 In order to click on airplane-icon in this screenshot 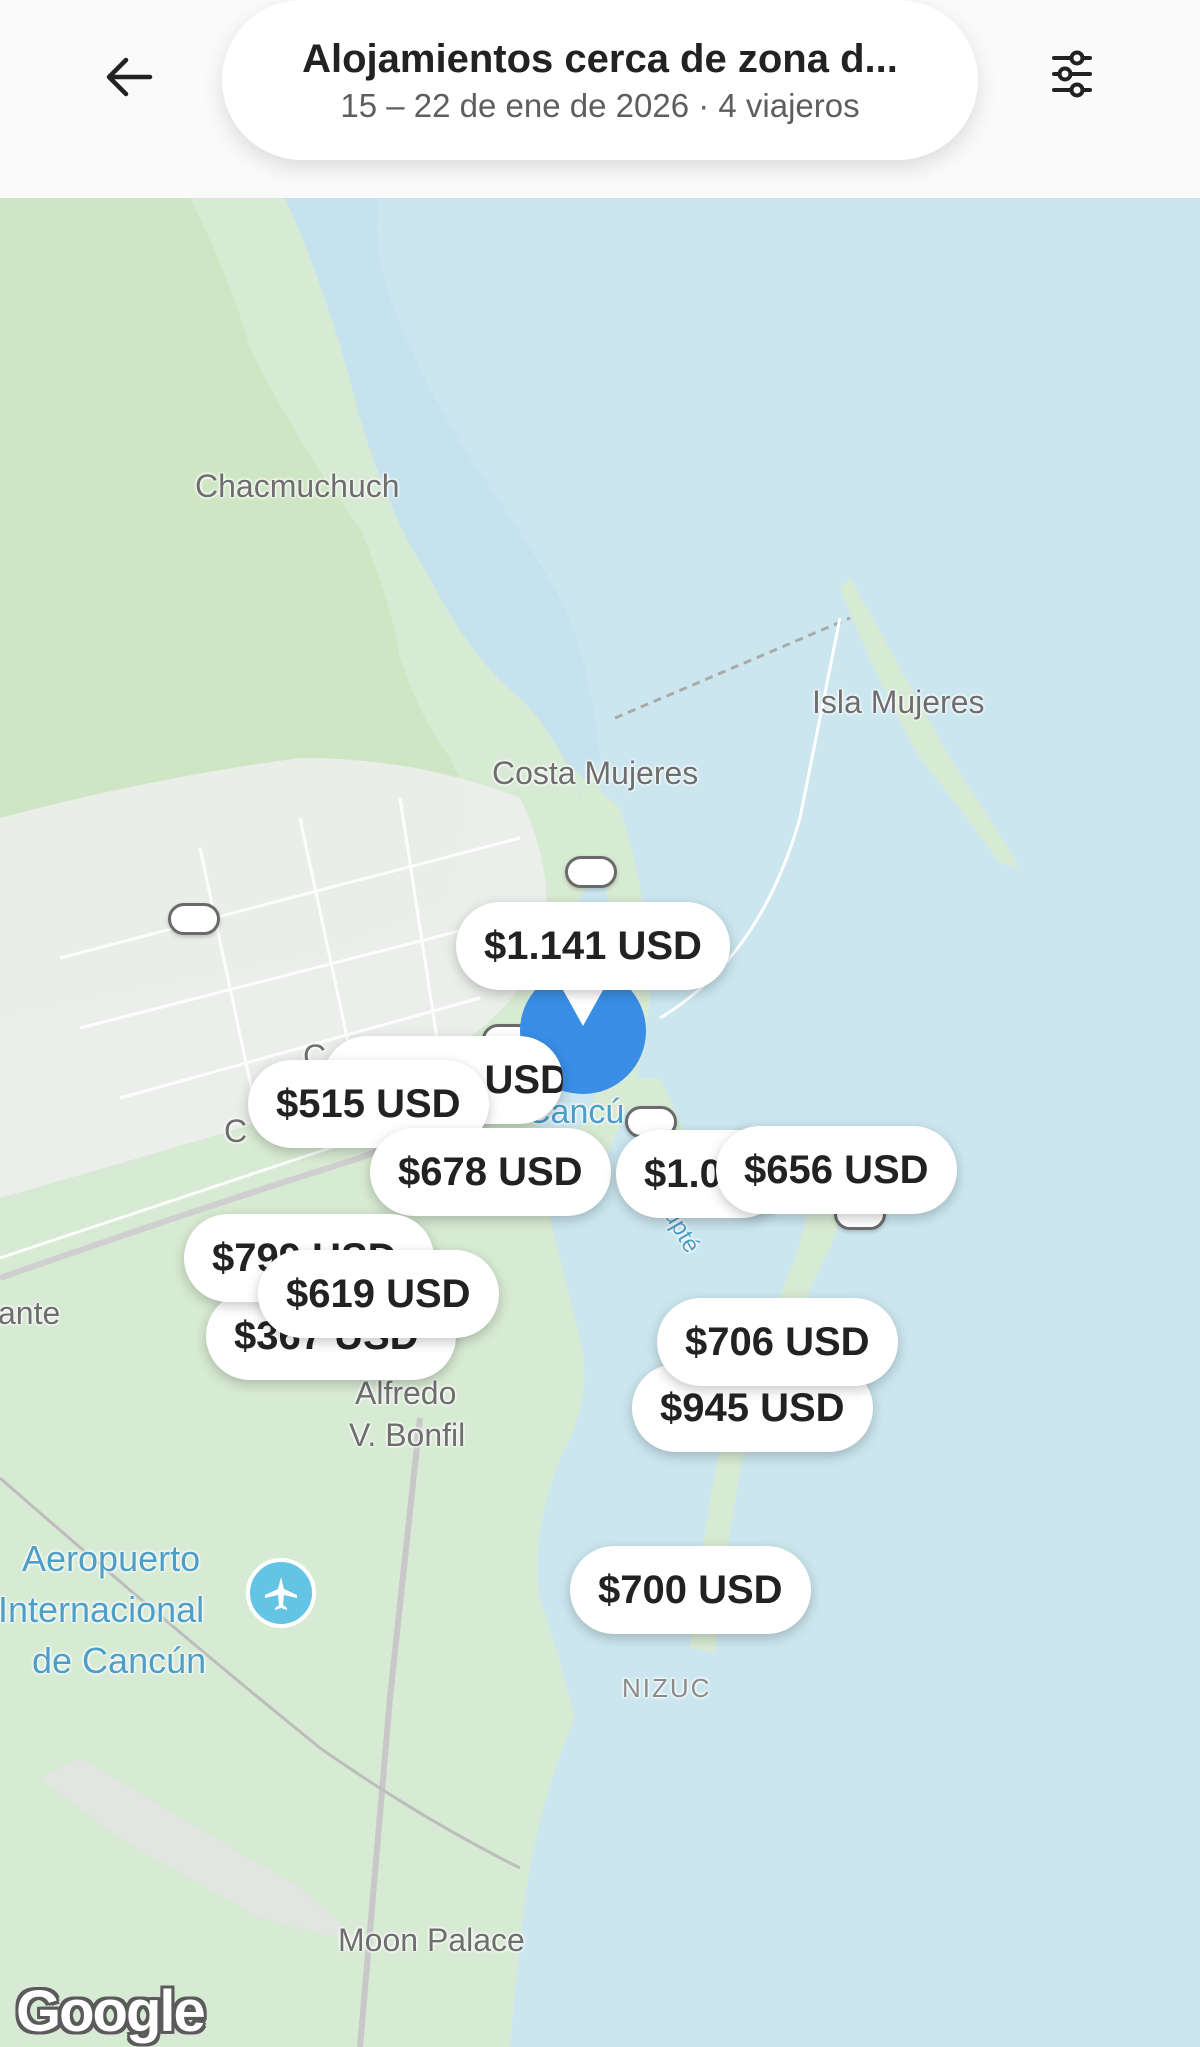, I will do `click(281, 1593)`.